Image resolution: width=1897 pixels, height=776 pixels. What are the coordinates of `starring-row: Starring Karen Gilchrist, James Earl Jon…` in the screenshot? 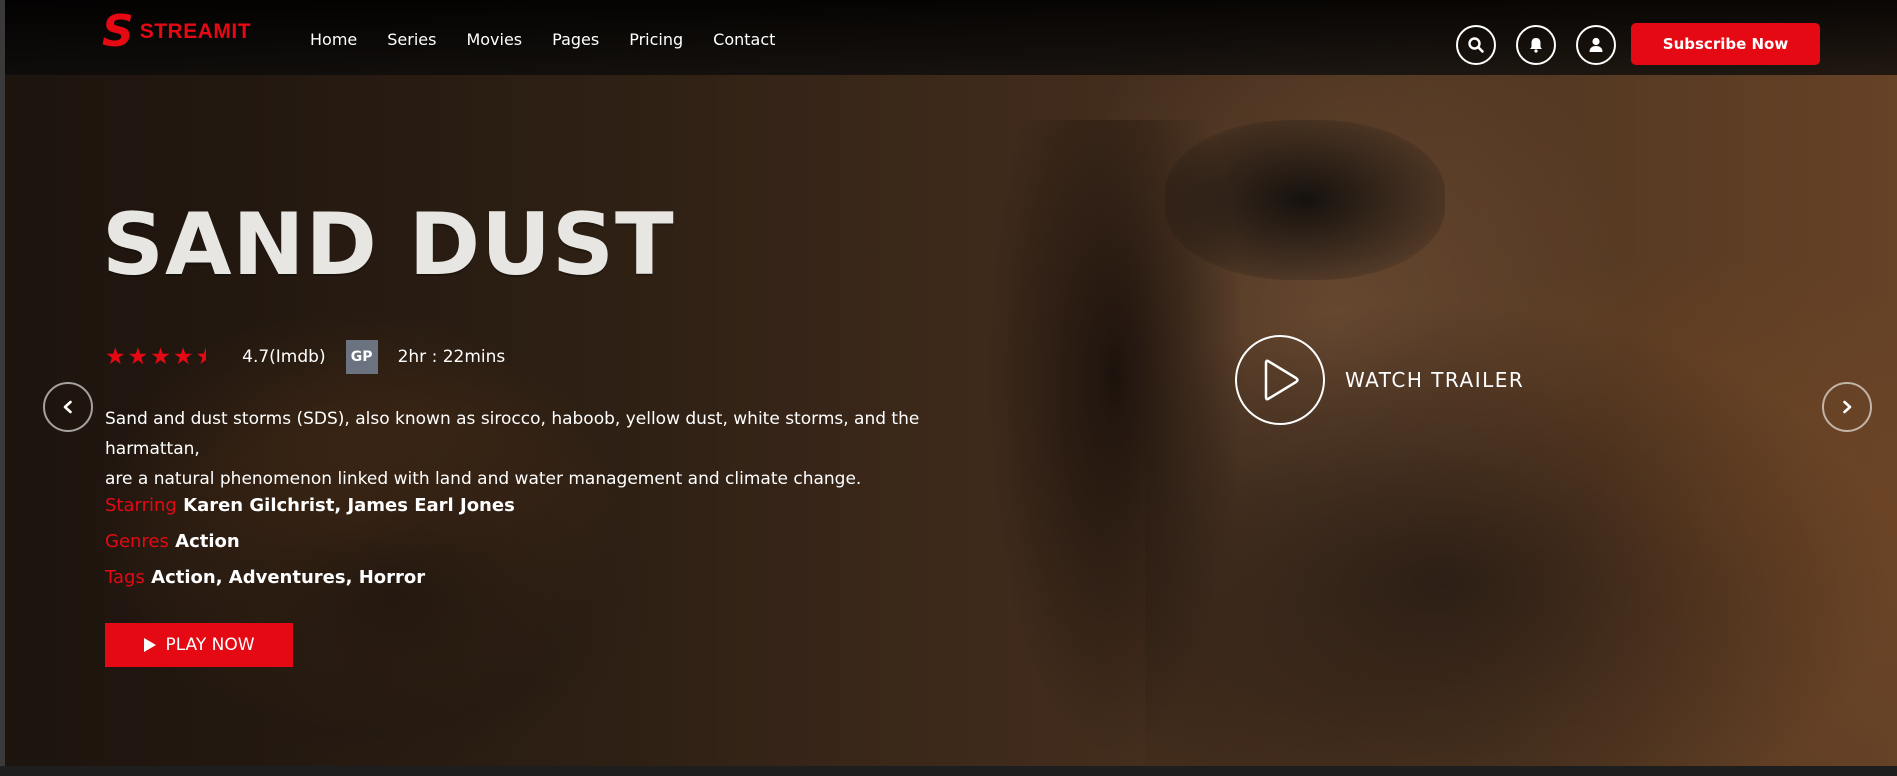 It's located at (310, 505).